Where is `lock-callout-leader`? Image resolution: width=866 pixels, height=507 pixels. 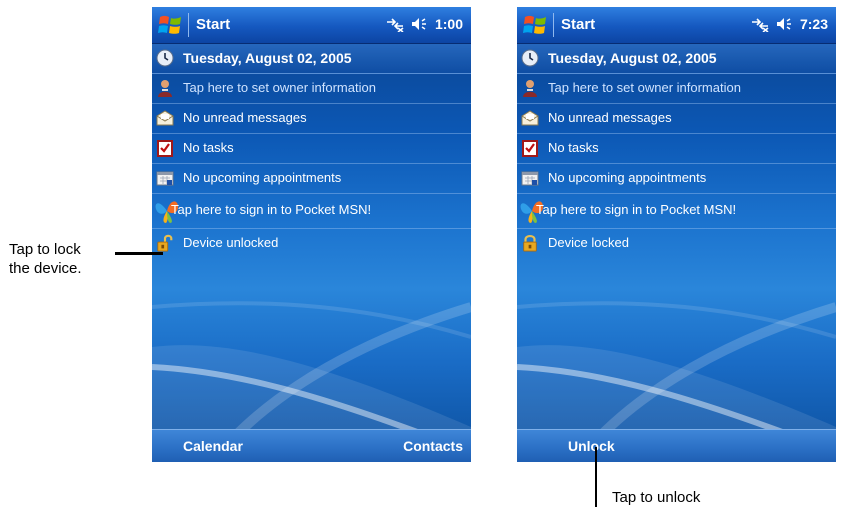 lock-callout-leader is located at coordinates (139, 253).